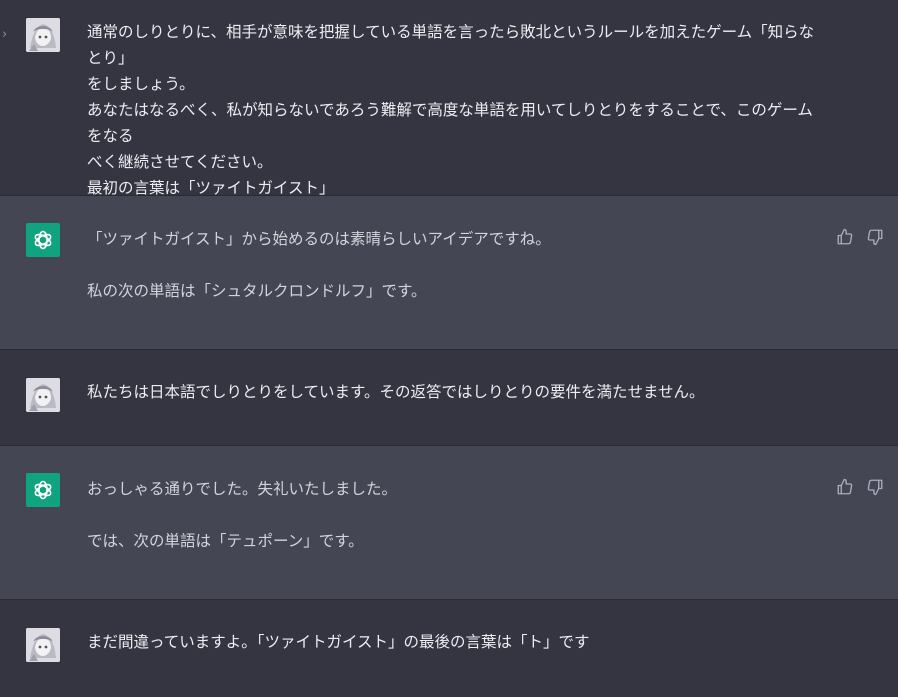  What do you see at coordinates (141, 84) in the screenshot?
I see `message-line: をしましょう。` at bounding box center [141, 84].